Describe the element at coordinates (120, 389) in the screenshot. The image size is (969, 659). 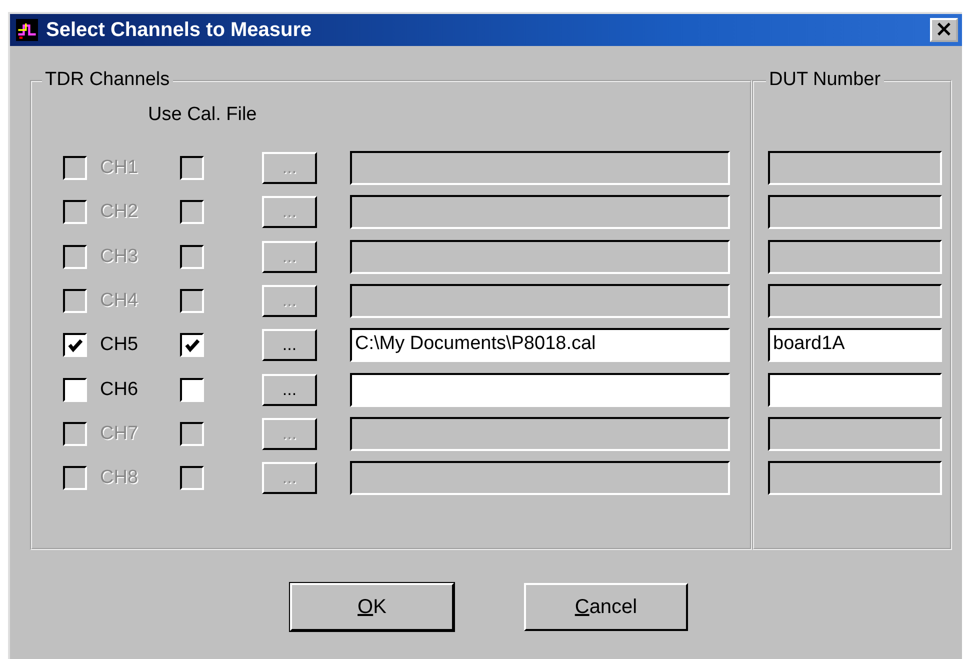
I see `channel-label: CH6` at that location.